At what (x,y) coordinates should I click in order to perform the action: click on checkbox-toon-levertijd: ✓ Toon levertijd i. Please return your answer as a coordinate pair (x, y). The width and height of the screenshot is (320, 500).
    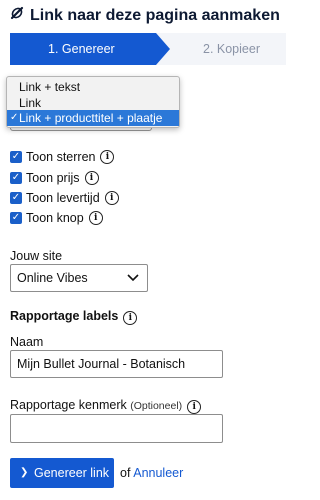
    Looking at the image, I should click on (64, 198).